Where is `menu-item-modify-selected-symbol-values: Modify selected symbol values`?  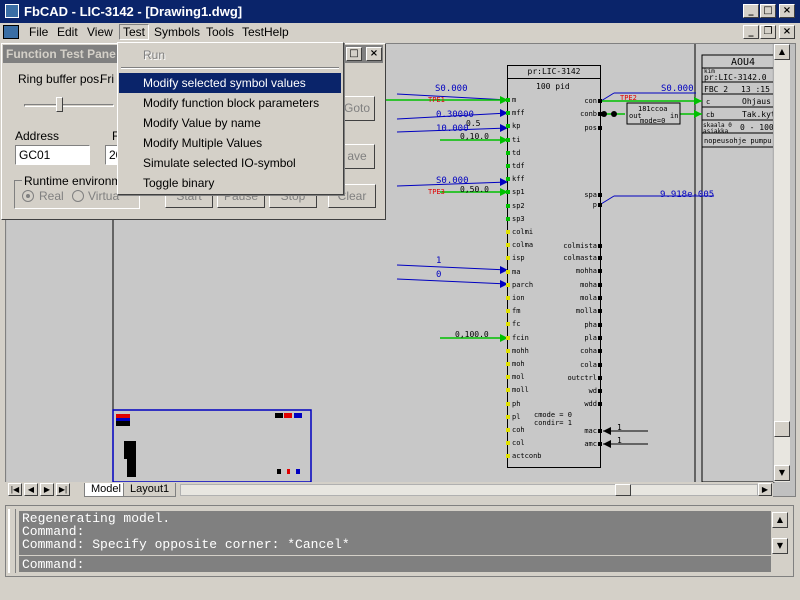
menu-item-modify-selected-symbol-values: Modify selected symbol values is located at coordinates (230, 83).